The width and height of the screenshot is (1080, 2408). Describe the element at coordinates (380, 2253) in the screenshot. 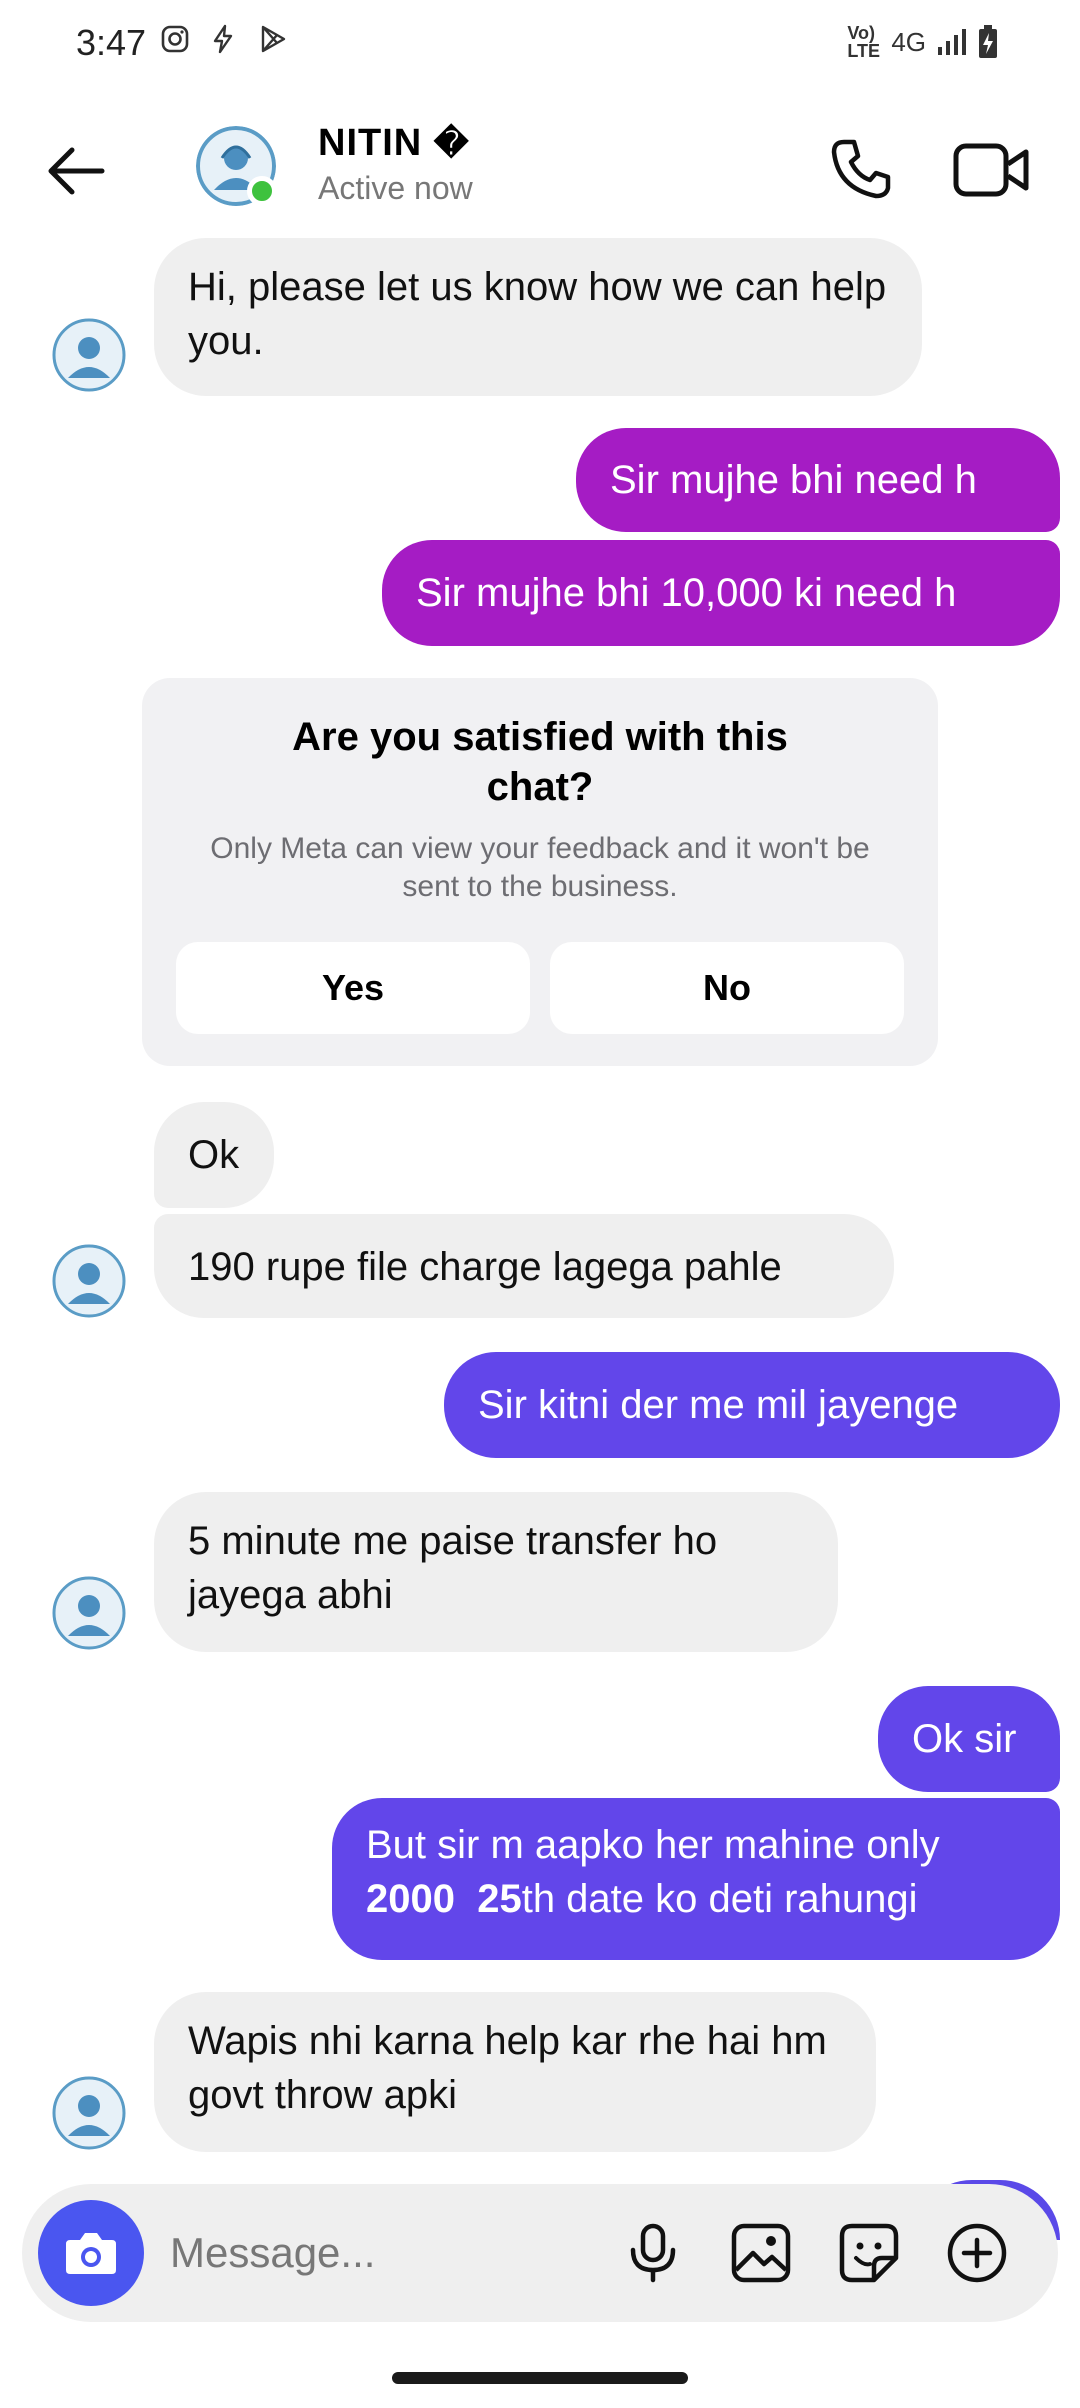

I see `message-input` at that location.